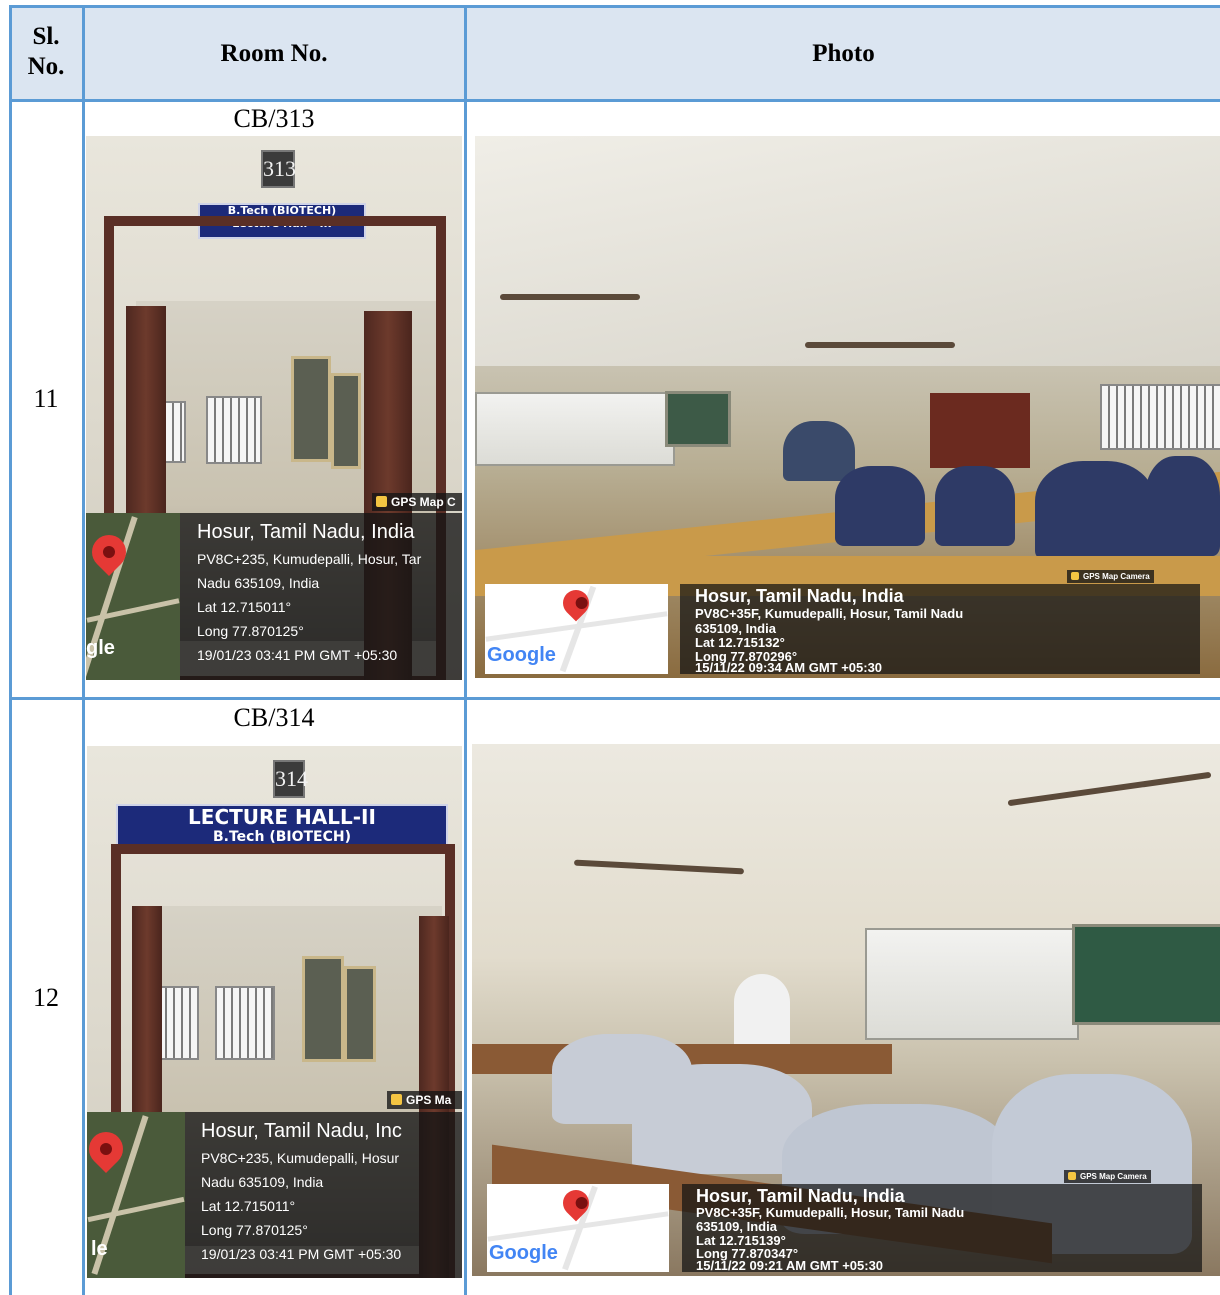  What do you see at coordinates (309, 559) in the screenshot?
I see `gps-address-1: PV8C+235, Kumudepalli, Hosur, Tar` at bounding box center [309, 559].